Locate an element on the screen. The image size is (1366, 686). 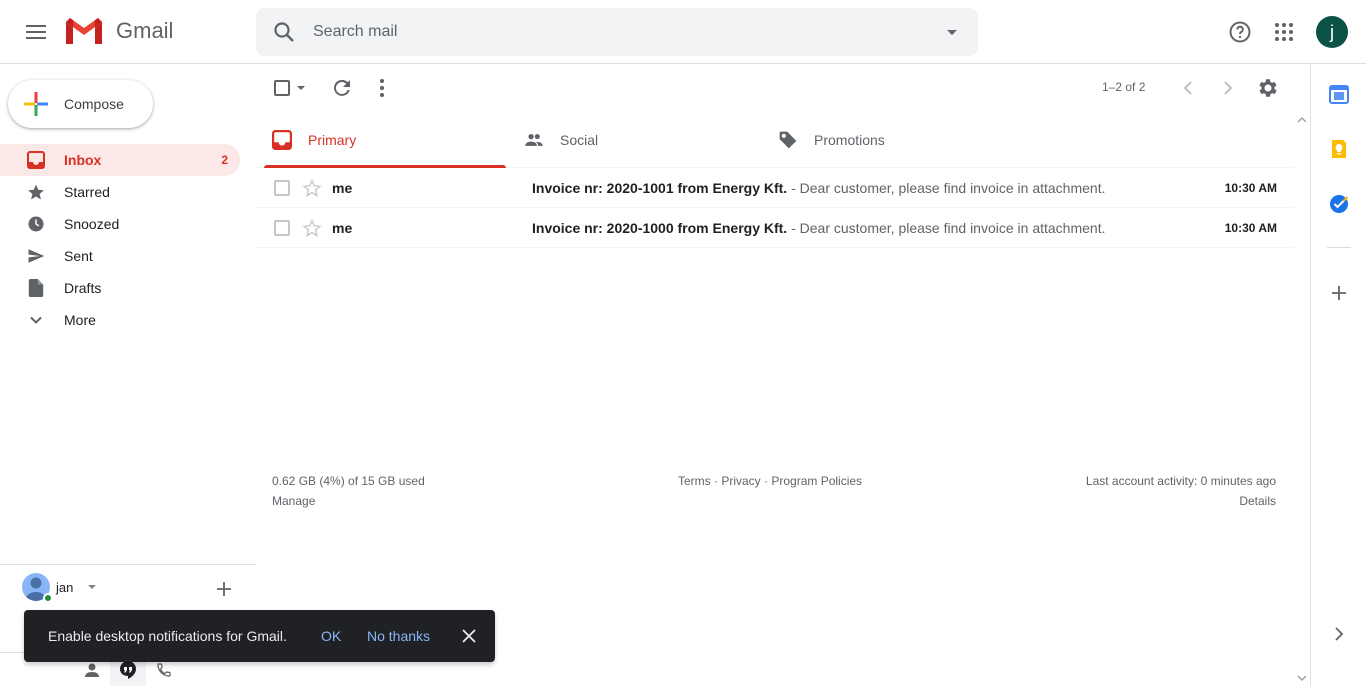
snackbar-no-thanks-button: No thanks is located at coordinates (398, 636).